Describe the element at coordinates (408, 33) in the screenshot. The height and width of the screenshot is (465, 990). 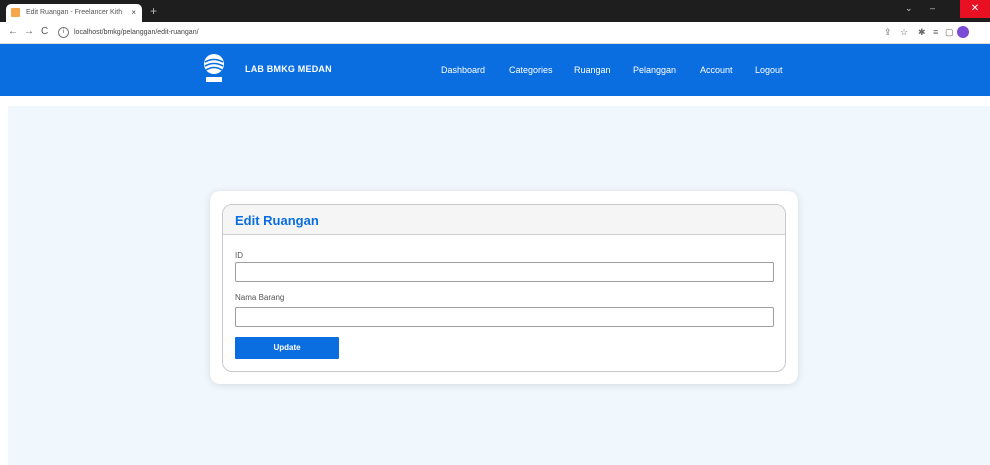
I see `url-field: i localhost/bmkg/pelanggan/edit-ruangan/` at that location.